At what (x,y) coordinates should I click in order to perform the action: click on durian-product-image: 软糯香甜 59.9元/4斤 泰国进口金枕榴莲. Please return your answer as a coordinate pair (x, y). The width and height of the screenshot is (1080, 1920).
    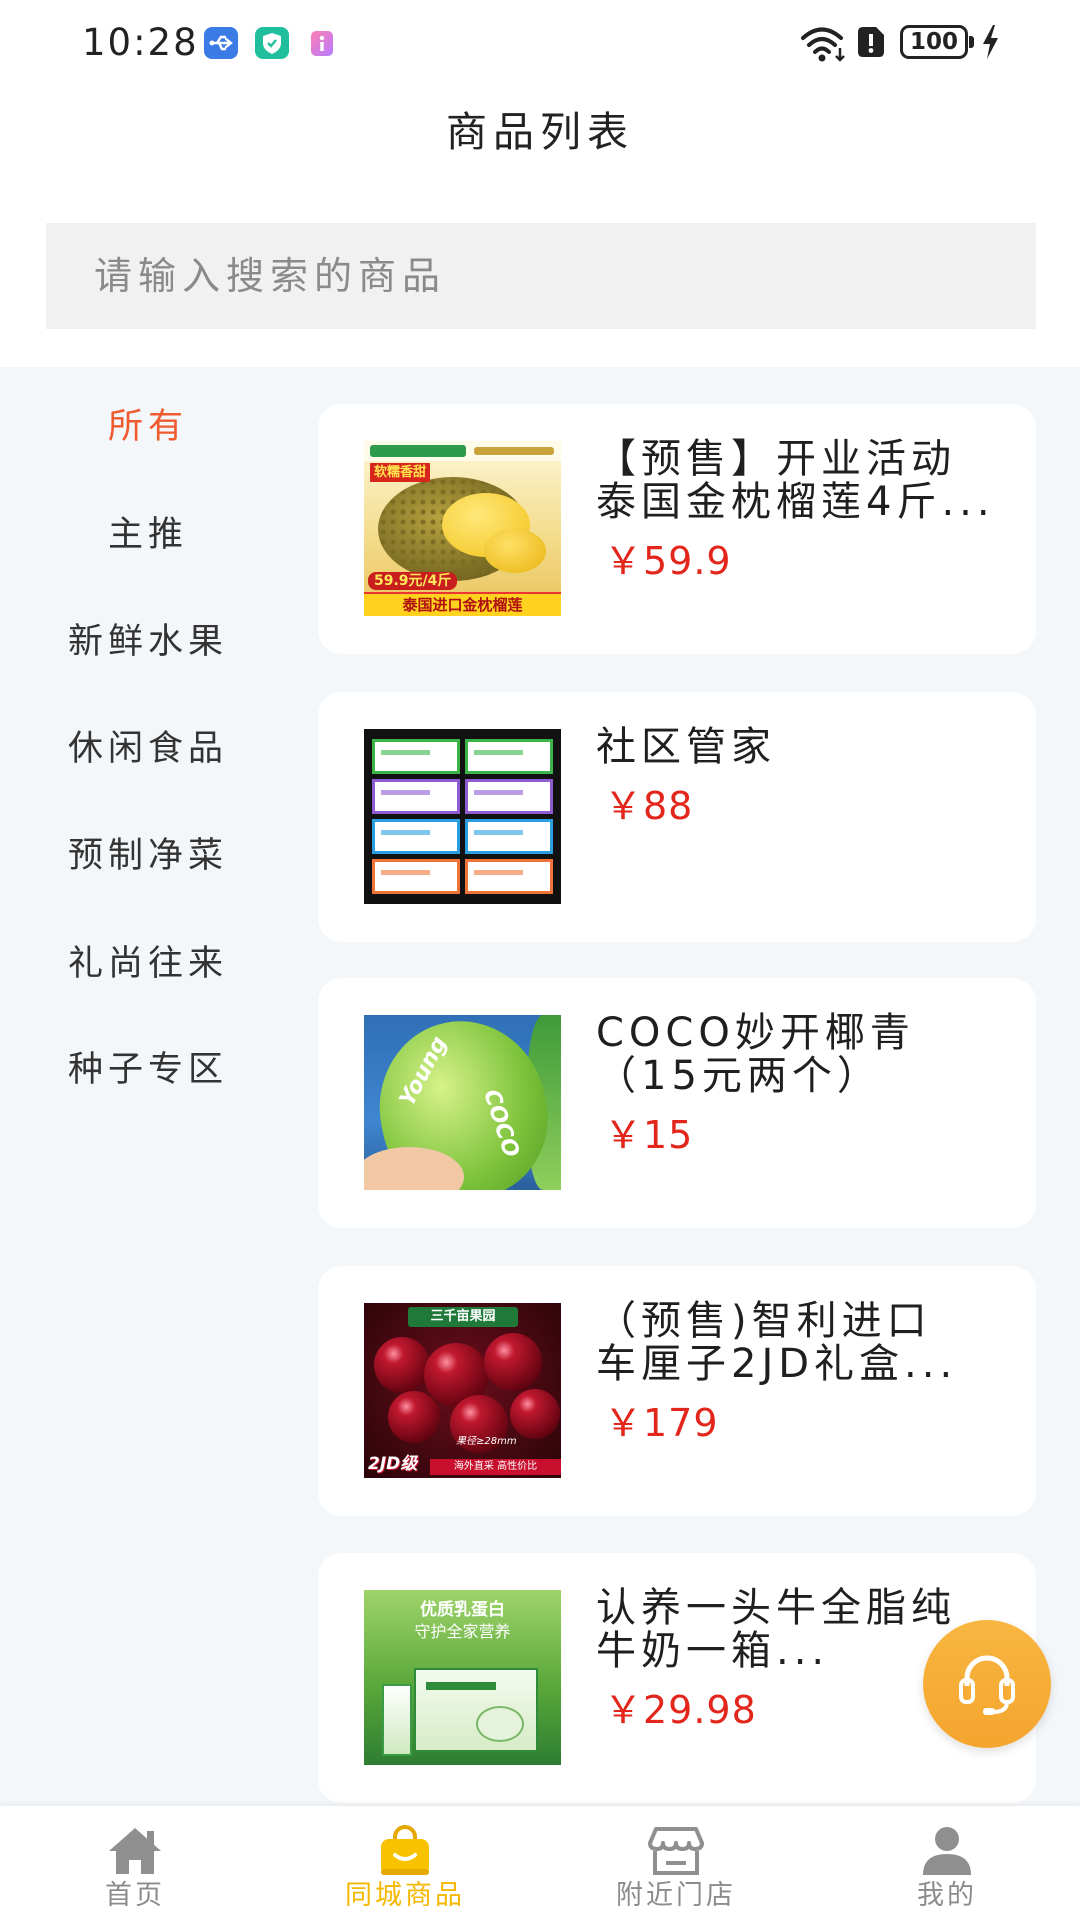
    Looking at the image, I should click on (462, 528).